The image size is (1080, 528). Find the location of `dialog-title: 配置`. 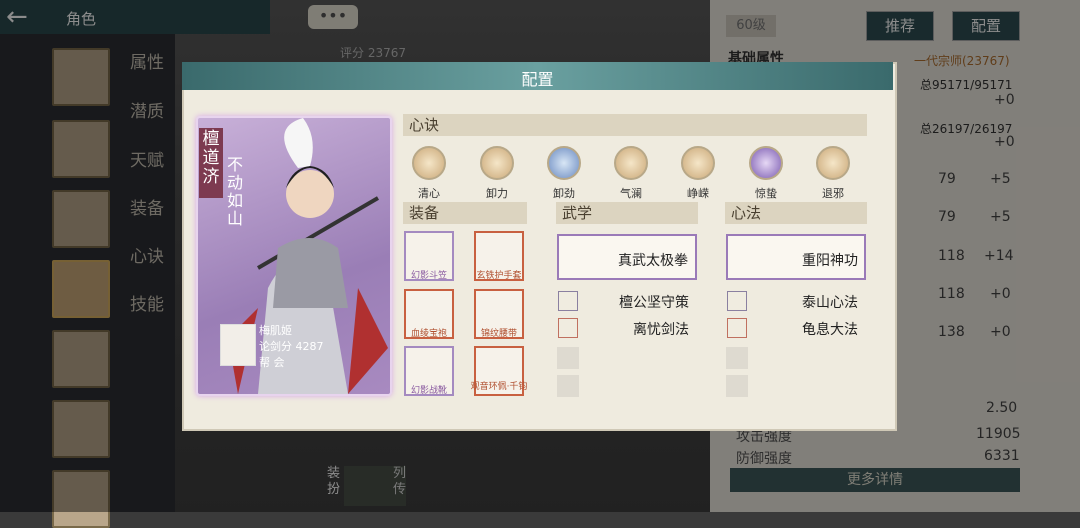

dialog-title: 配置 is located at coordinates (537, 79).